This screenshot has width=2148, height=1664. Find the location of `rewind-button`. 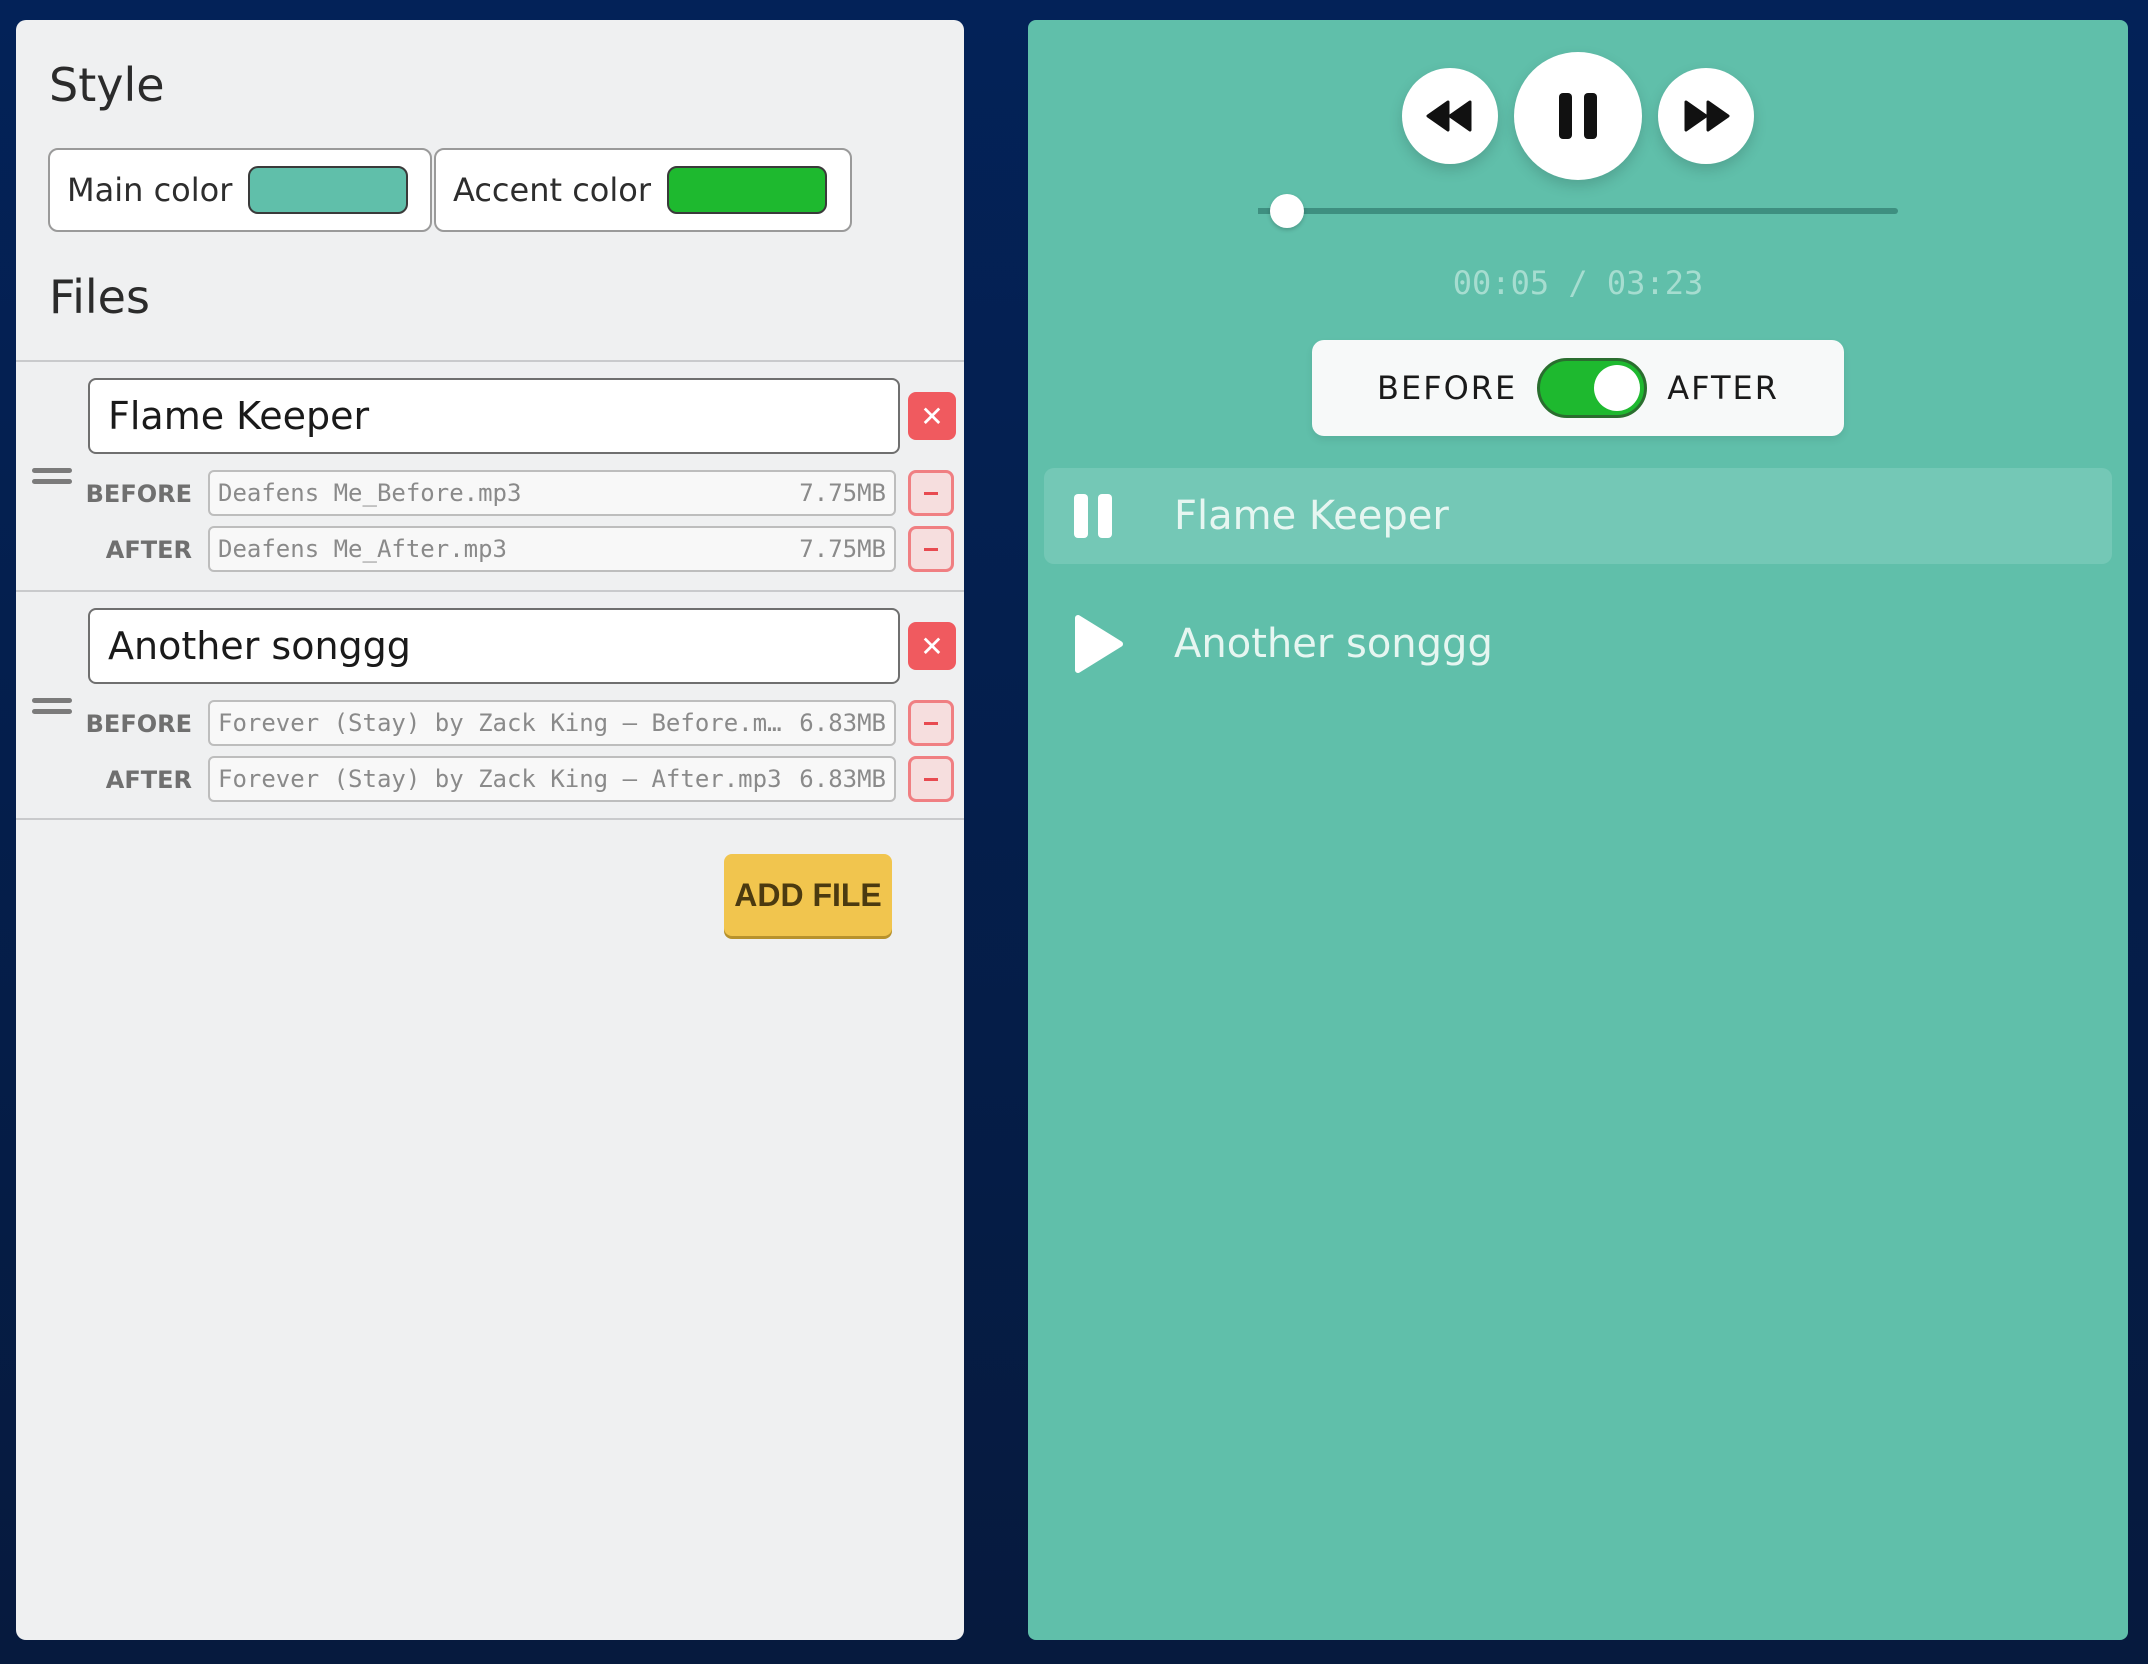

rewind-button is located at coordinates (1450, 116).